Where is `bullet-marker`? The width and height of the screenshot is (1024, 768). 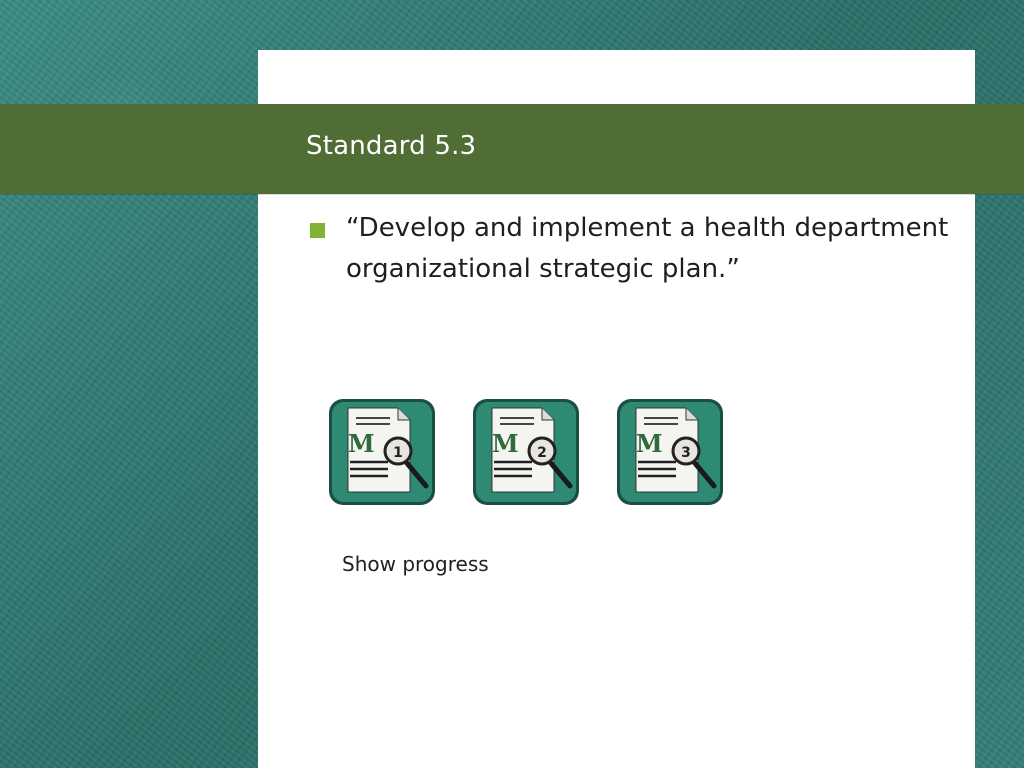
bullet-marker is located at coordinates (317, 230).